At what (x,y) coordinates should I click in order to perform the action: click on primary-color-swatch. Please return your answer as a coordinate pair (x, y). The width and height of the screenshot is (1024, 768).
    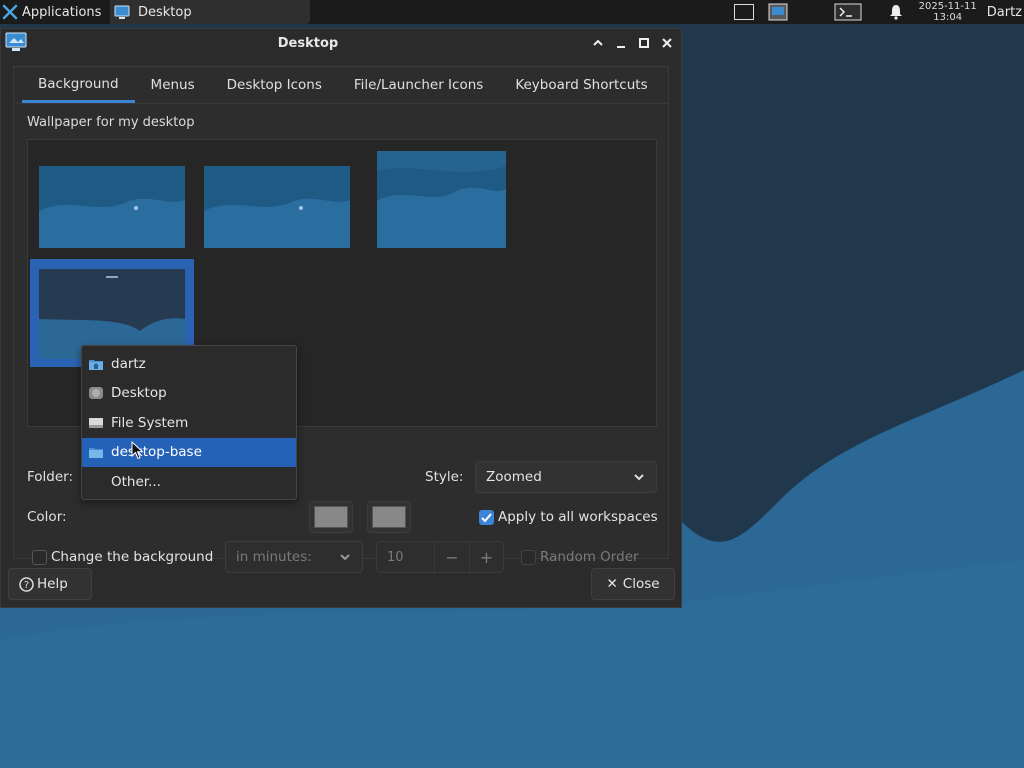
    Looking at the image, I should click on (331, 517).